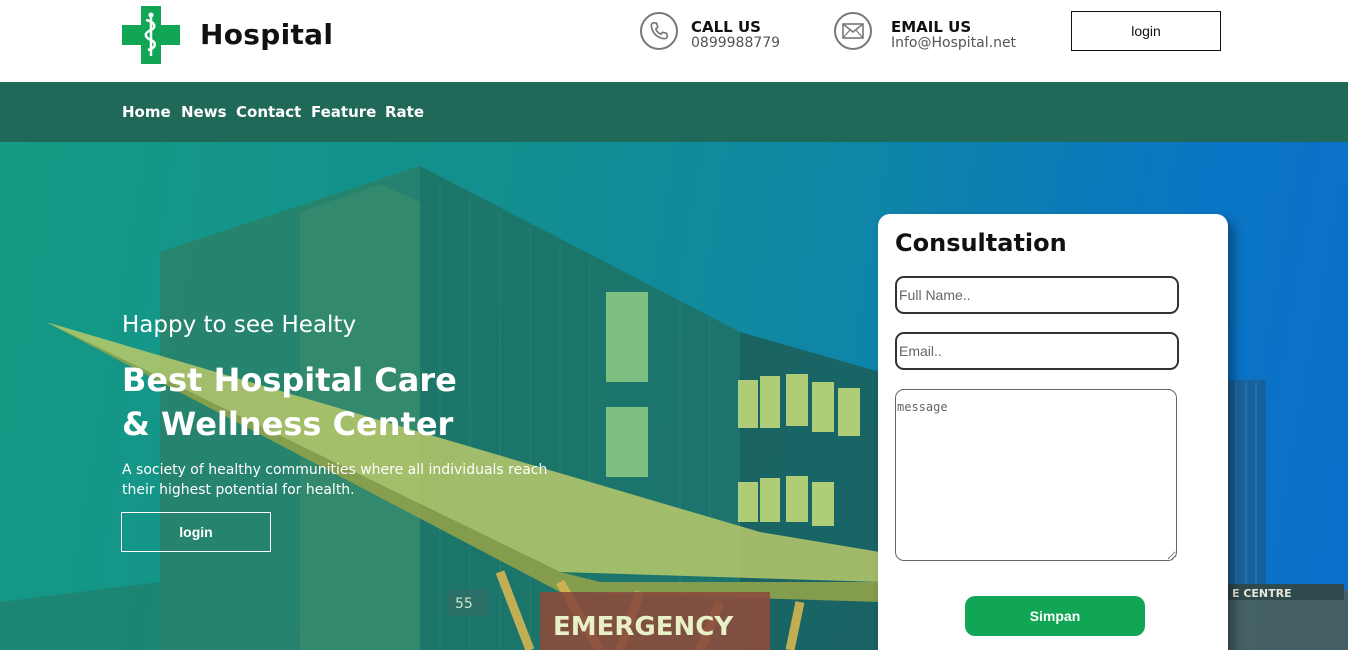  What do you see at coordinates (196, 532) in the screenshot?
I see `hero-login-button: login` at bounding box center [196, 532].